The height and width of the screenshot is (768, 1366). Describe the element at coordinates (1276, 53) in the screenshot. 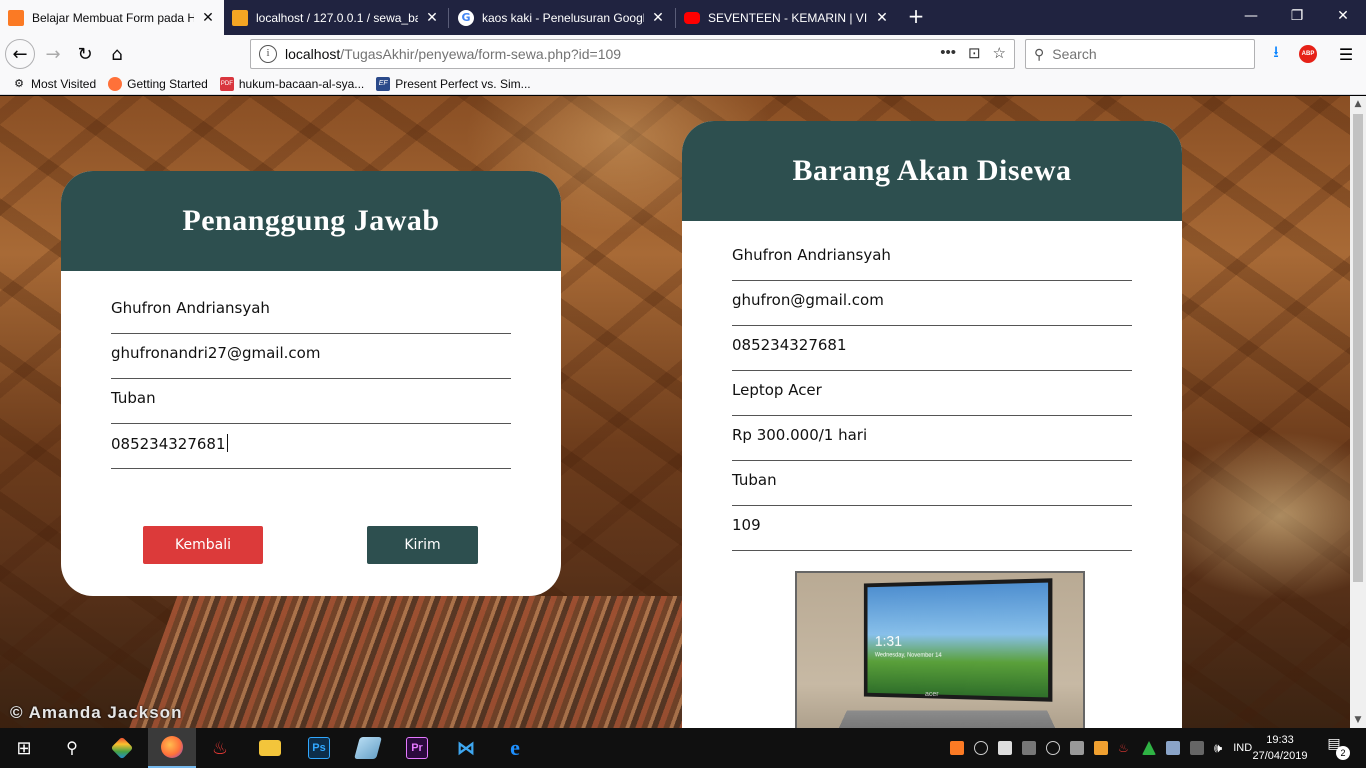

I see `download-icon: ⭳` at that location.